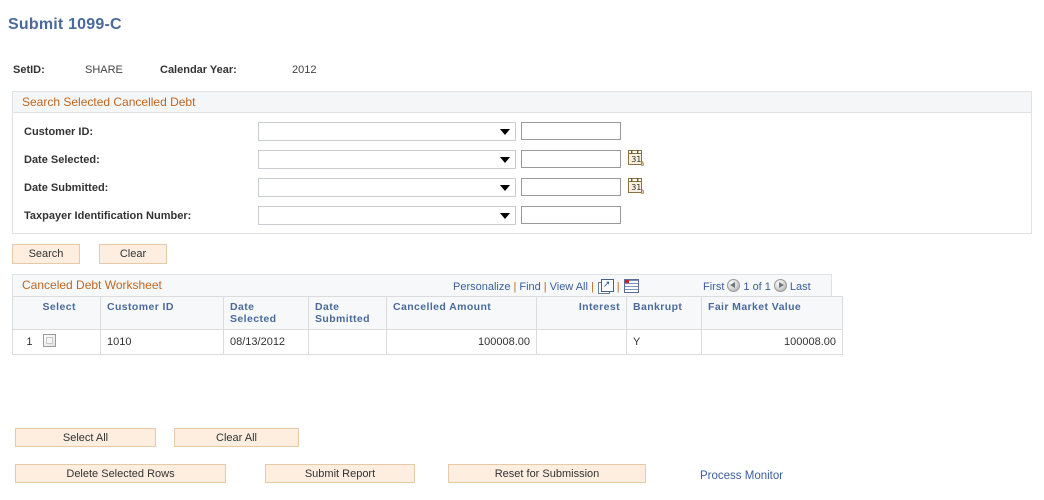  Describe the element at coordinates (162, 342) in the screenshot. I see `cell-customer-id: 1010` at that location.